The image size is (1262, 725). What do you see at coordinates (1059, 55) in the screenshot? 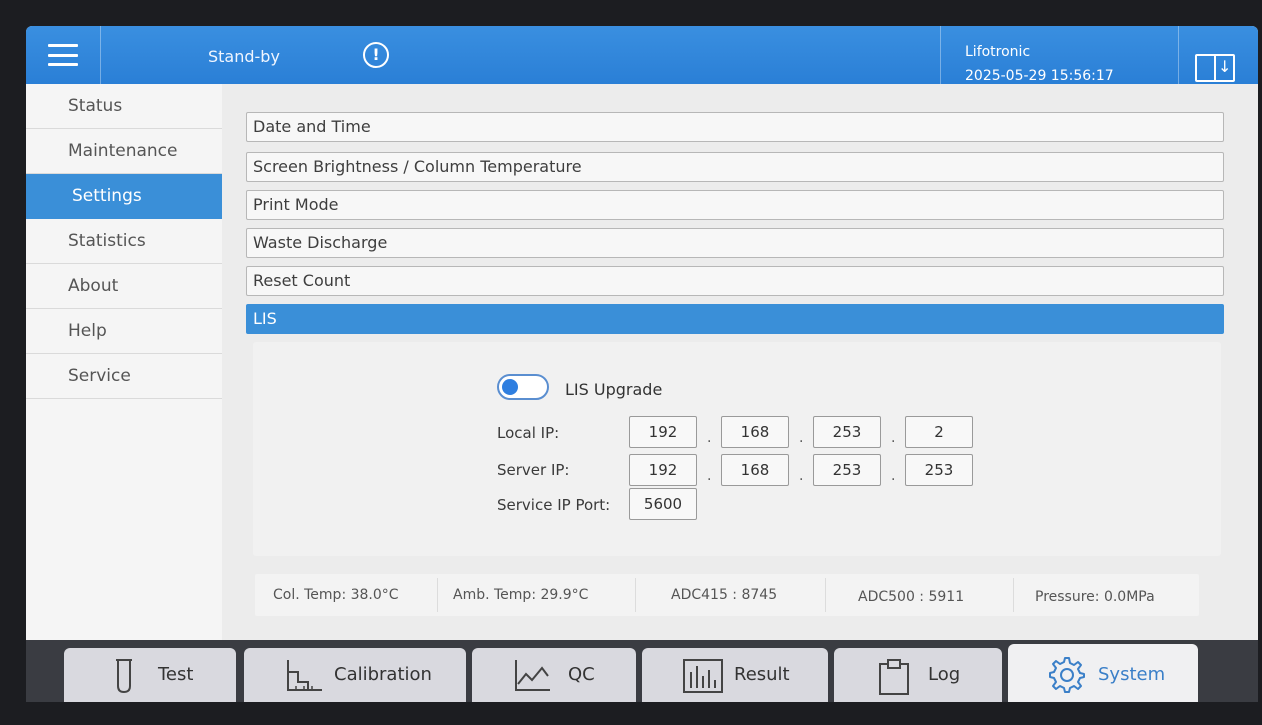
I see `user-info: Lifotronic 2025-05-29 15:56:17` at bounding box center [1059, 55].